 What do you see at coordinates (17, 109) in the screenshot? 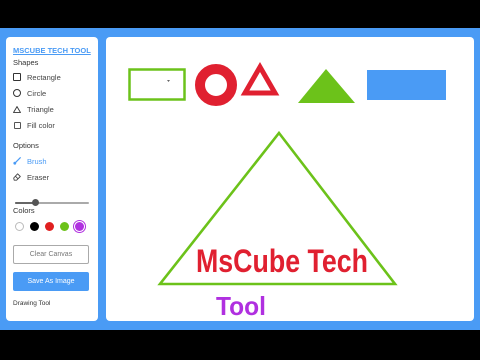
I see `triangle-icon` at bounding box center [17, 109].